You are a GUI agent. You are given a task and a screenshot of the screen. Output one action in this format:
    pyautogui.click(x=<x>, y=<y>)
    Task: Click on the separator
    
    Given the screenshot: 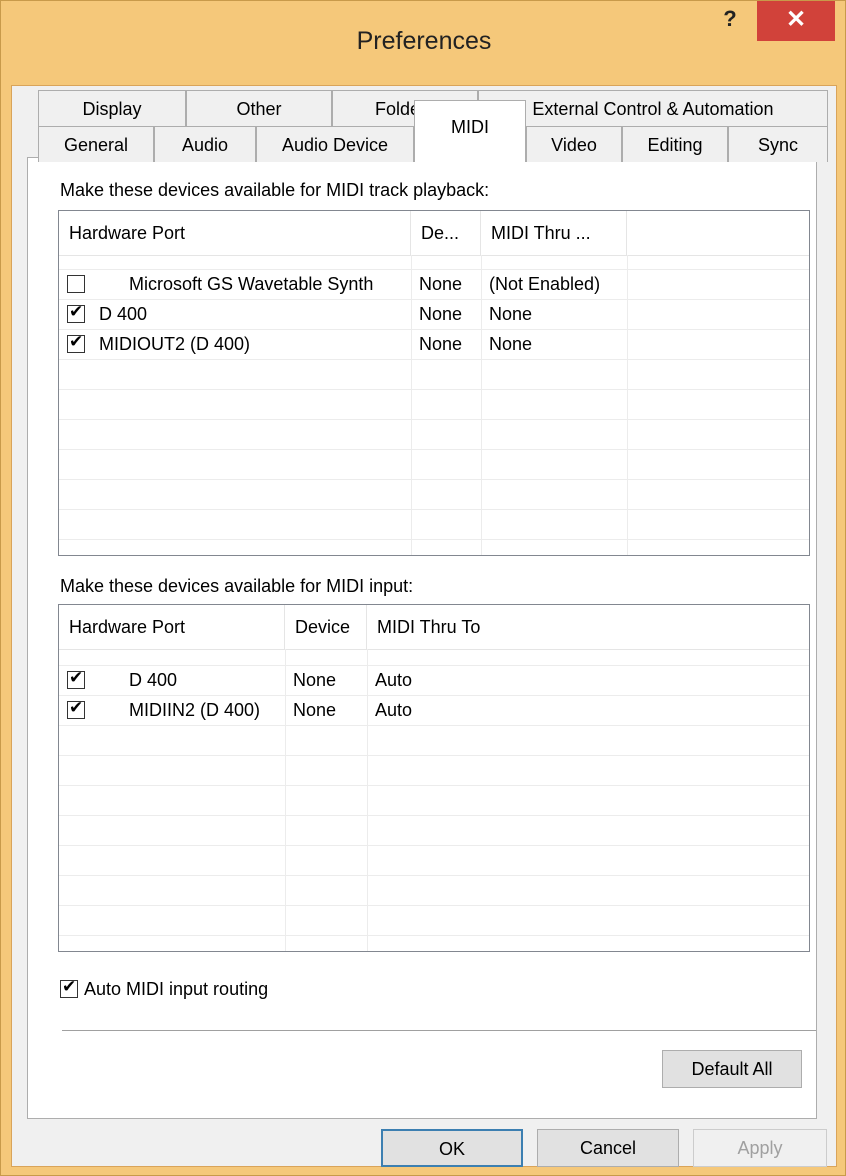 What is the action you would take?
    pyautogui.click(x=439, y=1030)
    